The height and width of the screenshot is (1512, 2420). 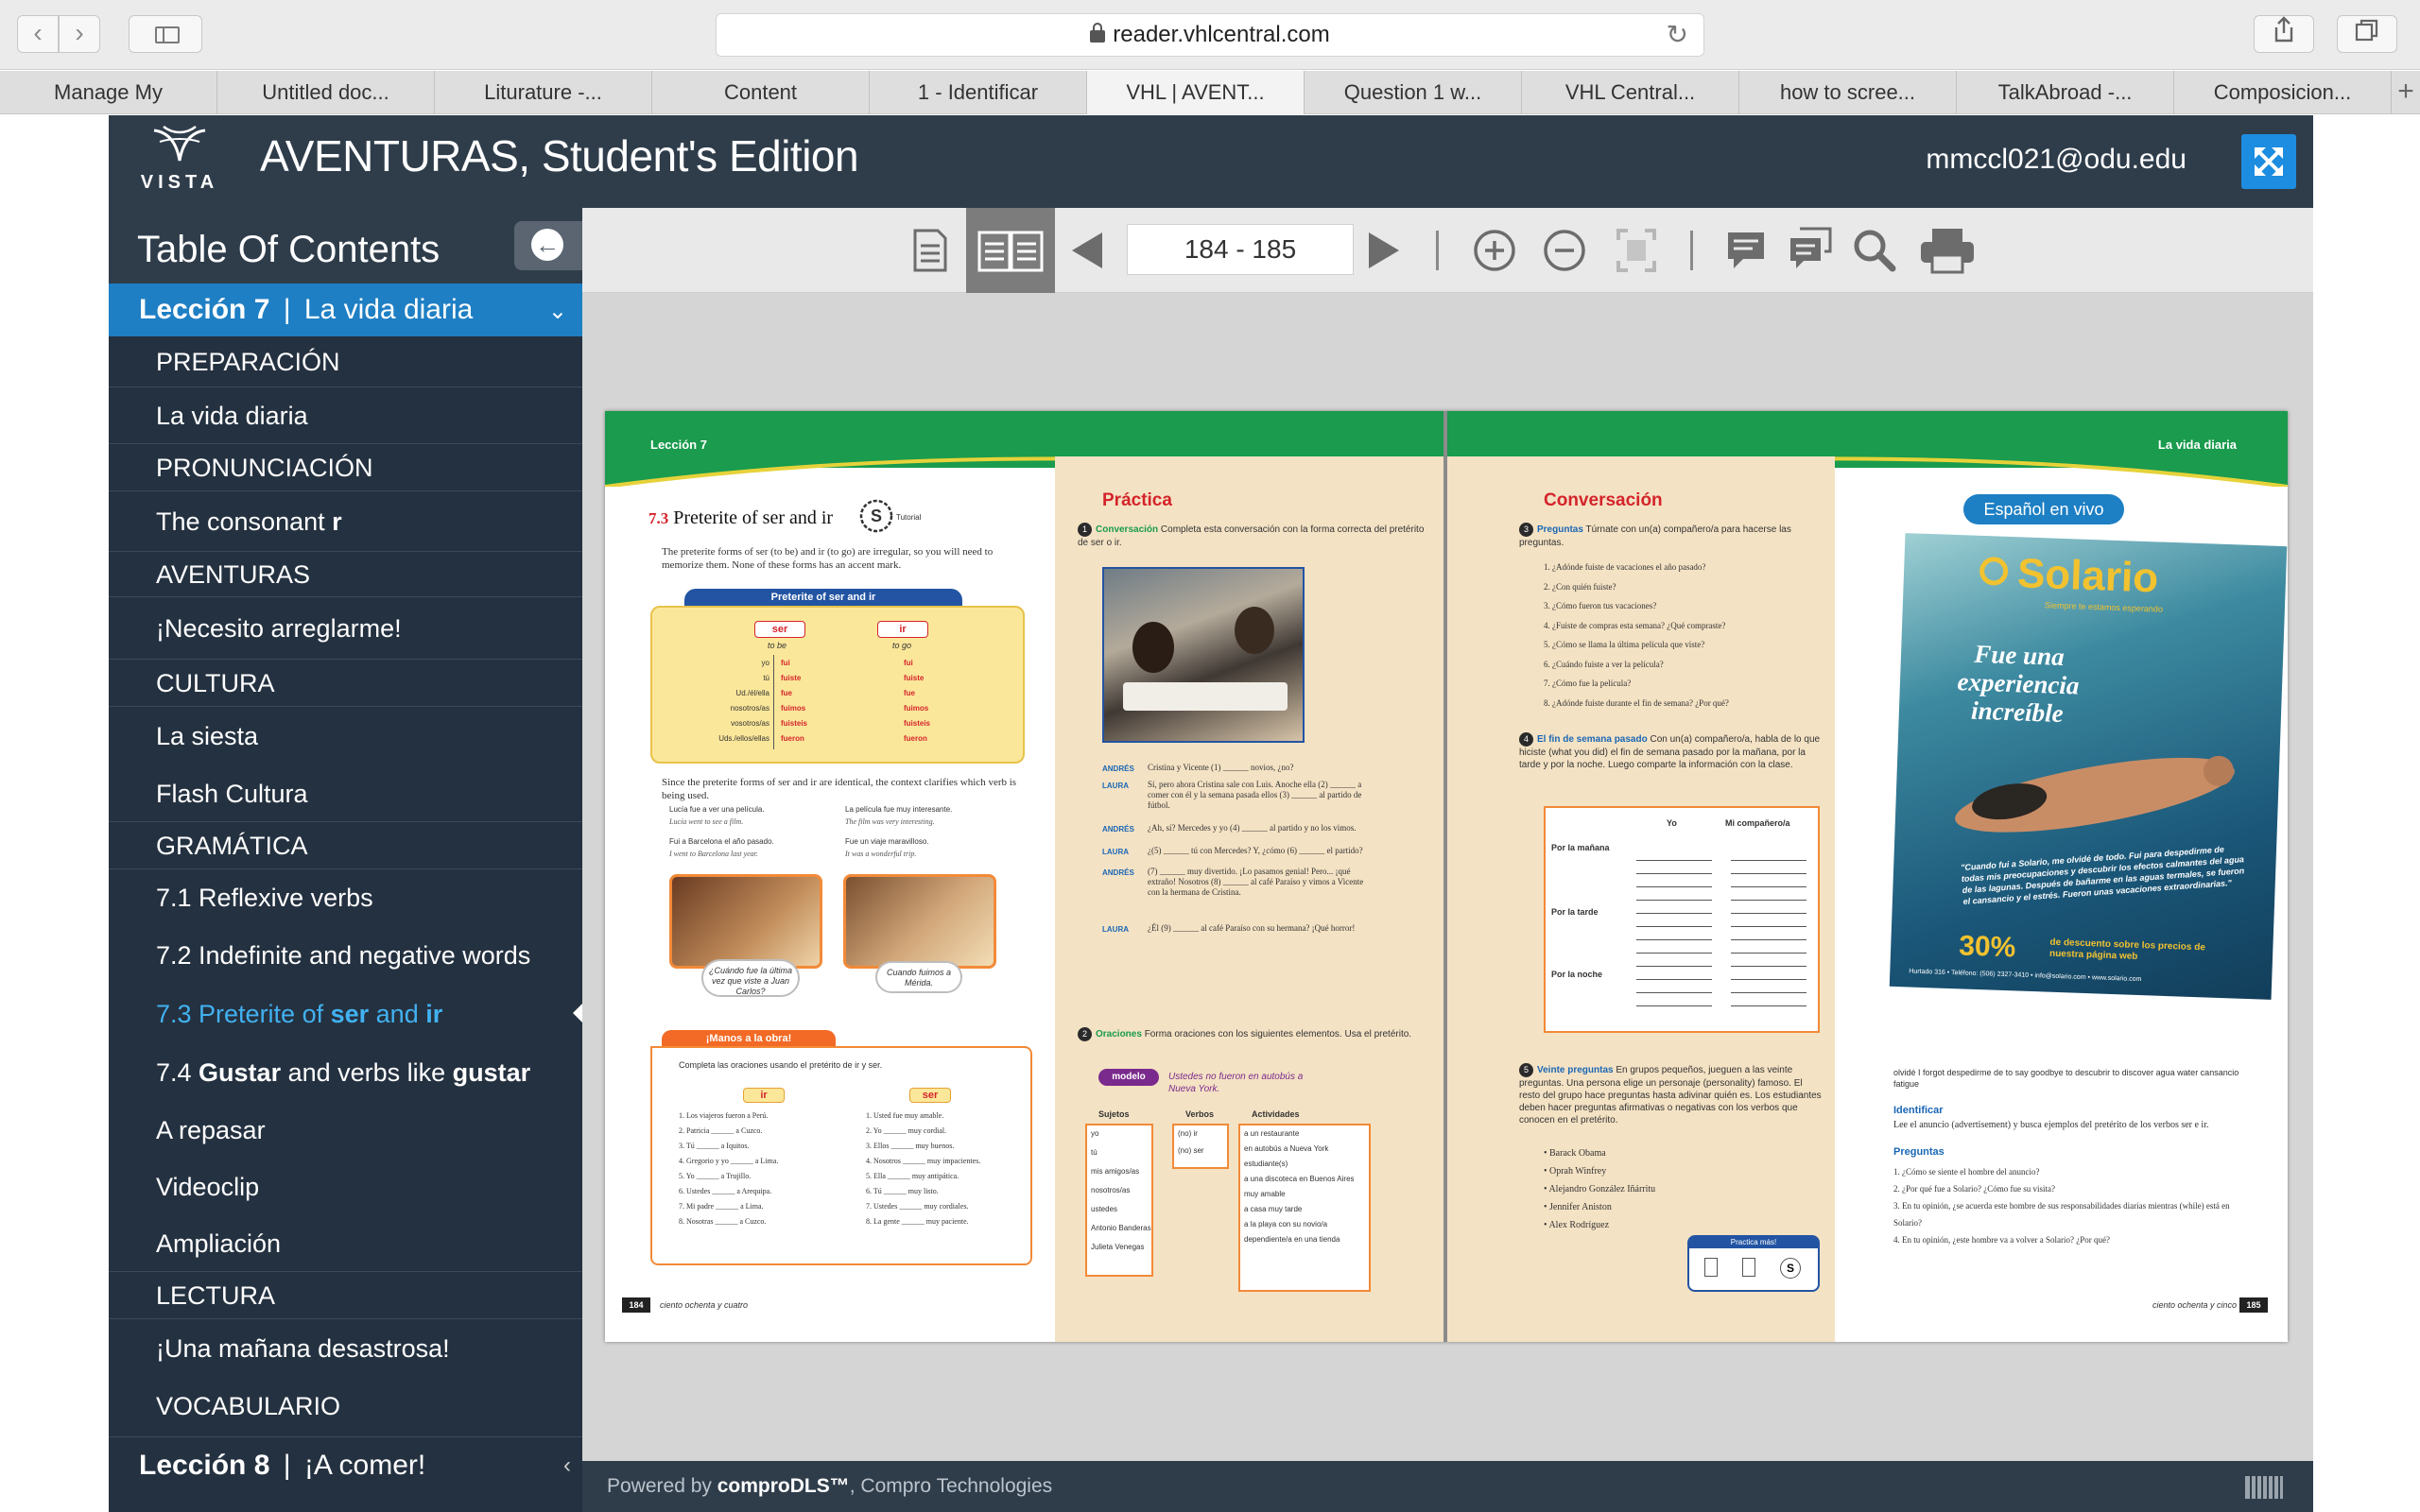 What do you see at coordinates (1575, 912) in the screenshot?
I see `table-row-tarde: Por la tarde` at bounding box center [1575, 912].